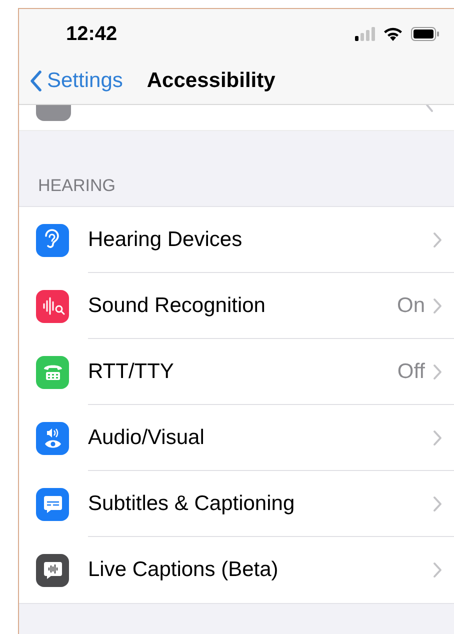 The width and height of the screenshot is (454, 634). Describe the element at coordinates (236, 438) in the screenshot. I see `settings-row: Audio/Visual` at that location.